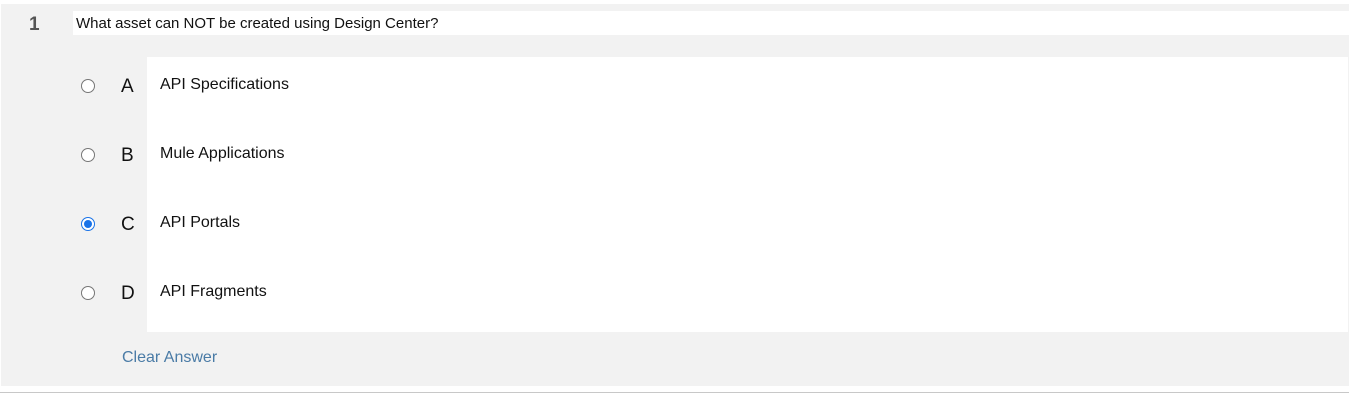 The width and height of the screenshot is (1349, 400). Describe the element at coordinates (88, 86) in the screenshot. I see `option-a-radio` at that location.